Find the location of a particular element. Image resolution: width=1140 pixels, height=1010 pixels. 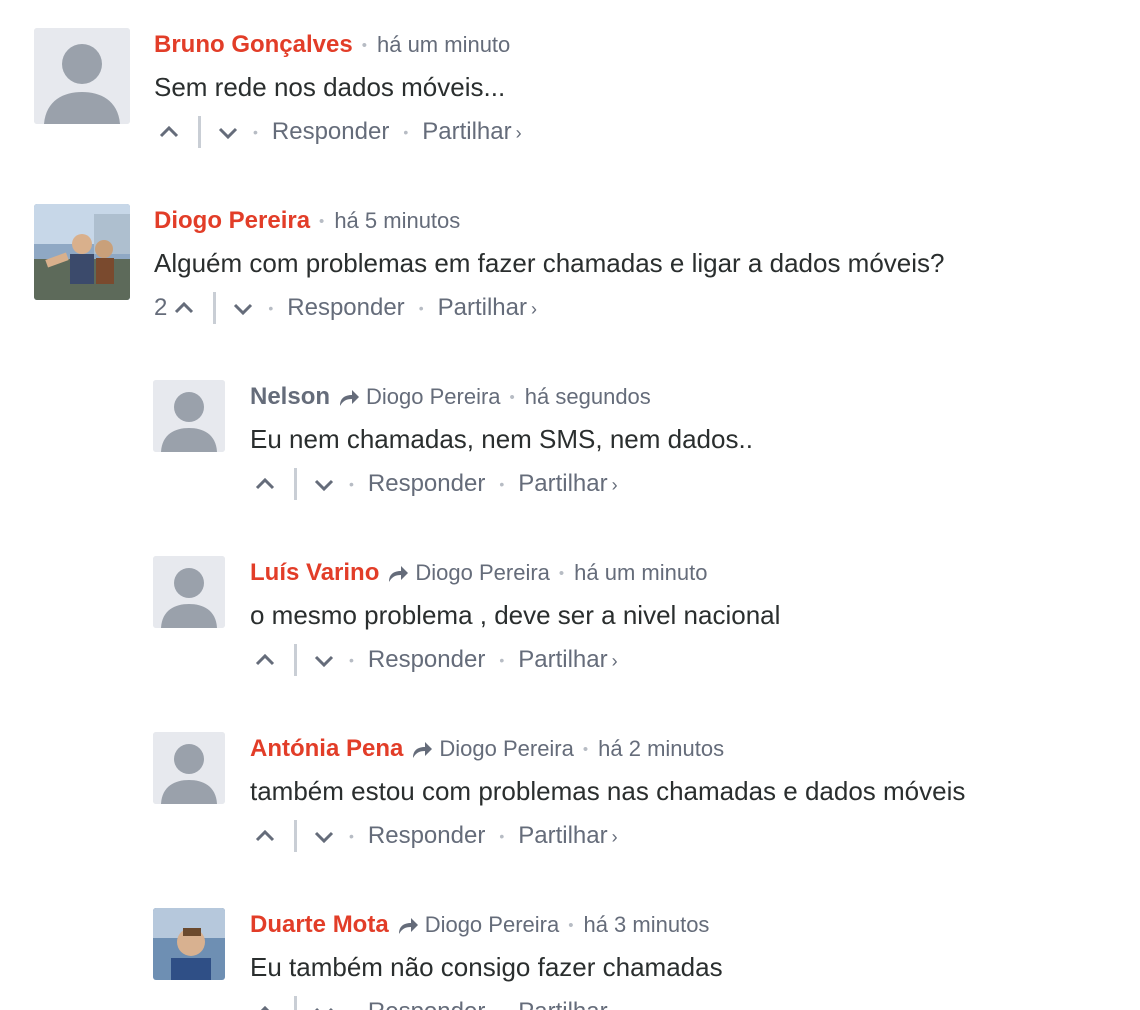

comment-author: Bruno Gonçalves is located at coordinates (253, 45).